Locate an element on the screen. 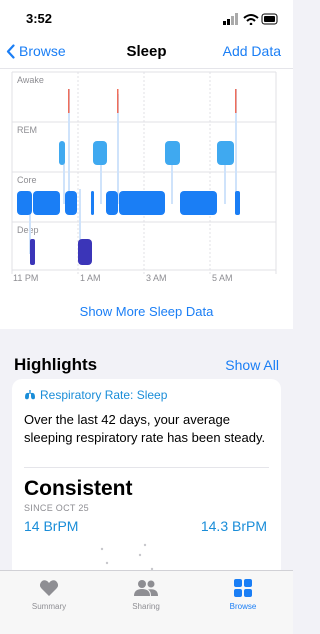 The width and height of the screenshot is (320, 634). highlight-divider is located at coordinates (146, 467).